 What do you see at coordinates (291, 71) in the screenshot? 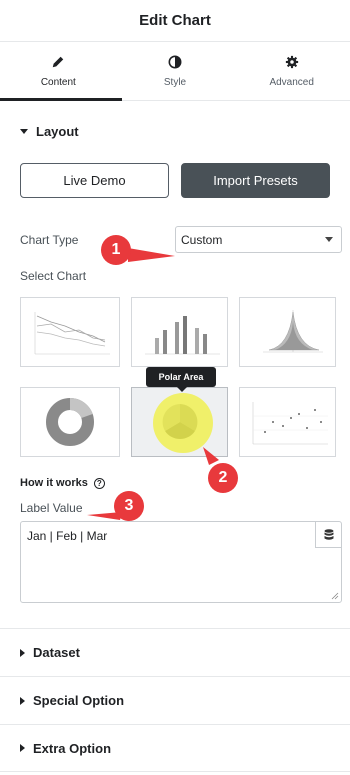
I see `tab-advanced: Advanced` at bounding box center [291, 71].